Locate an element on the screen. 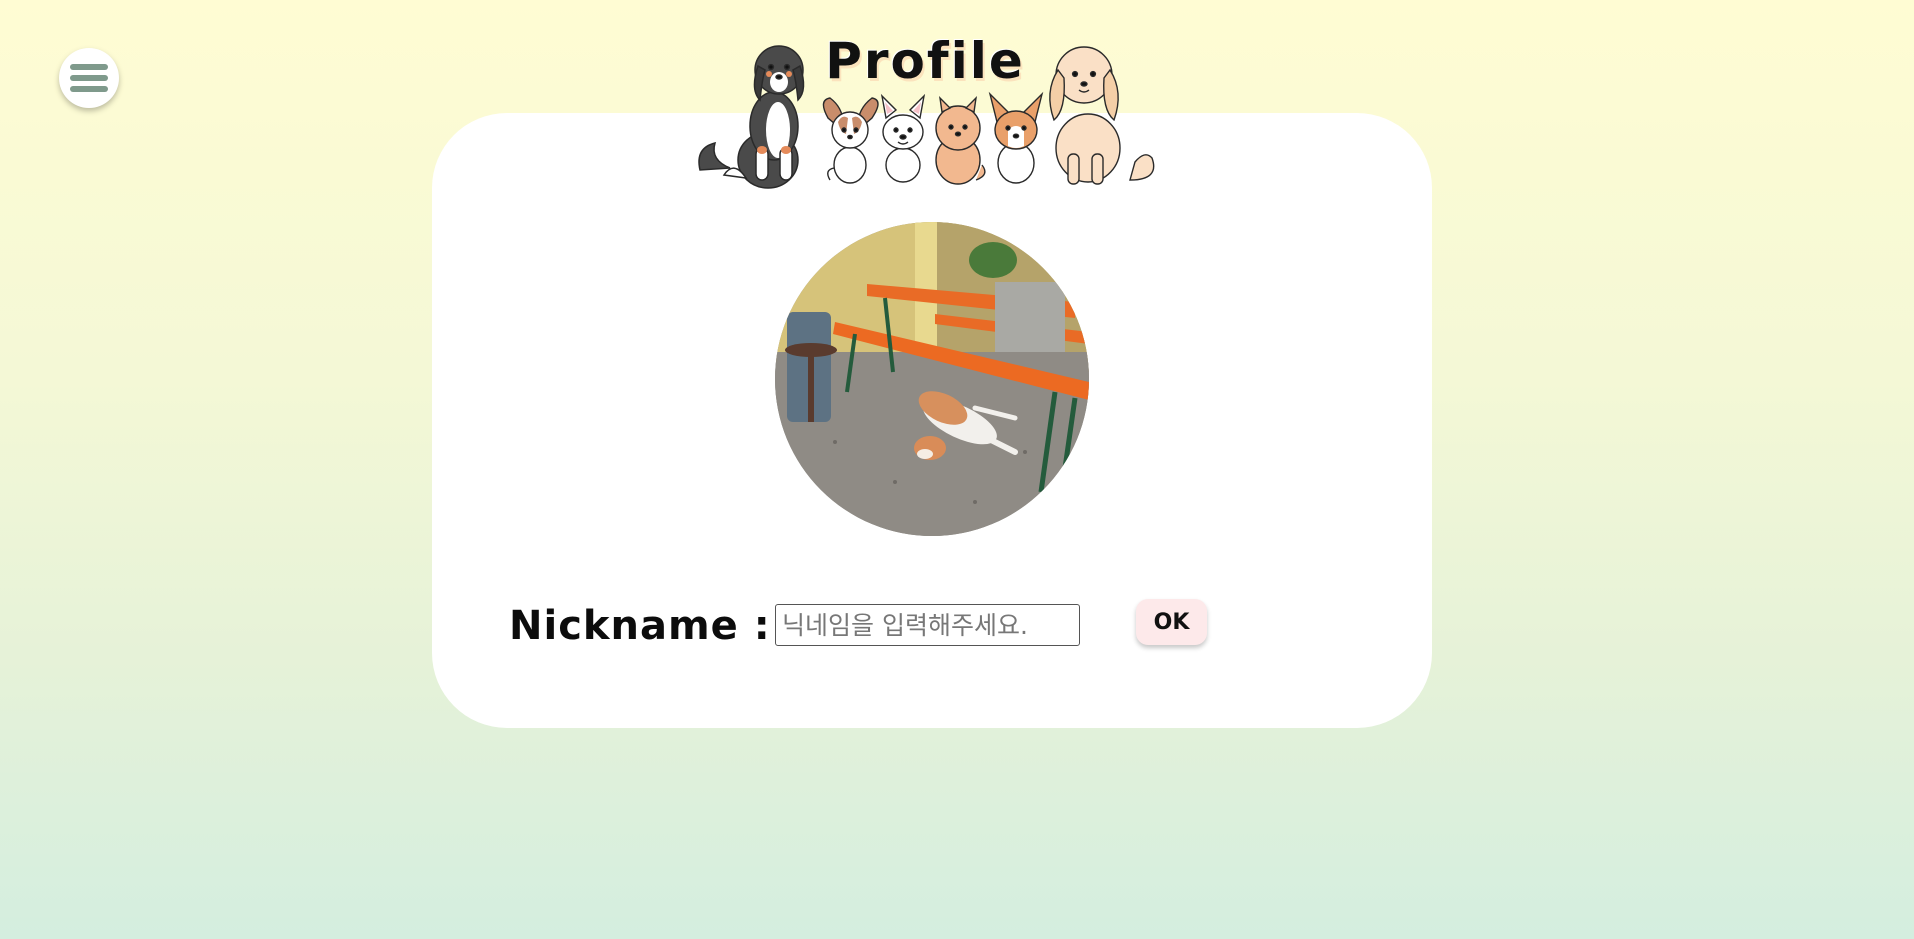 The width and height of the screenshot is (1914, 939). profile-photo is located at coordinates (932, 379).